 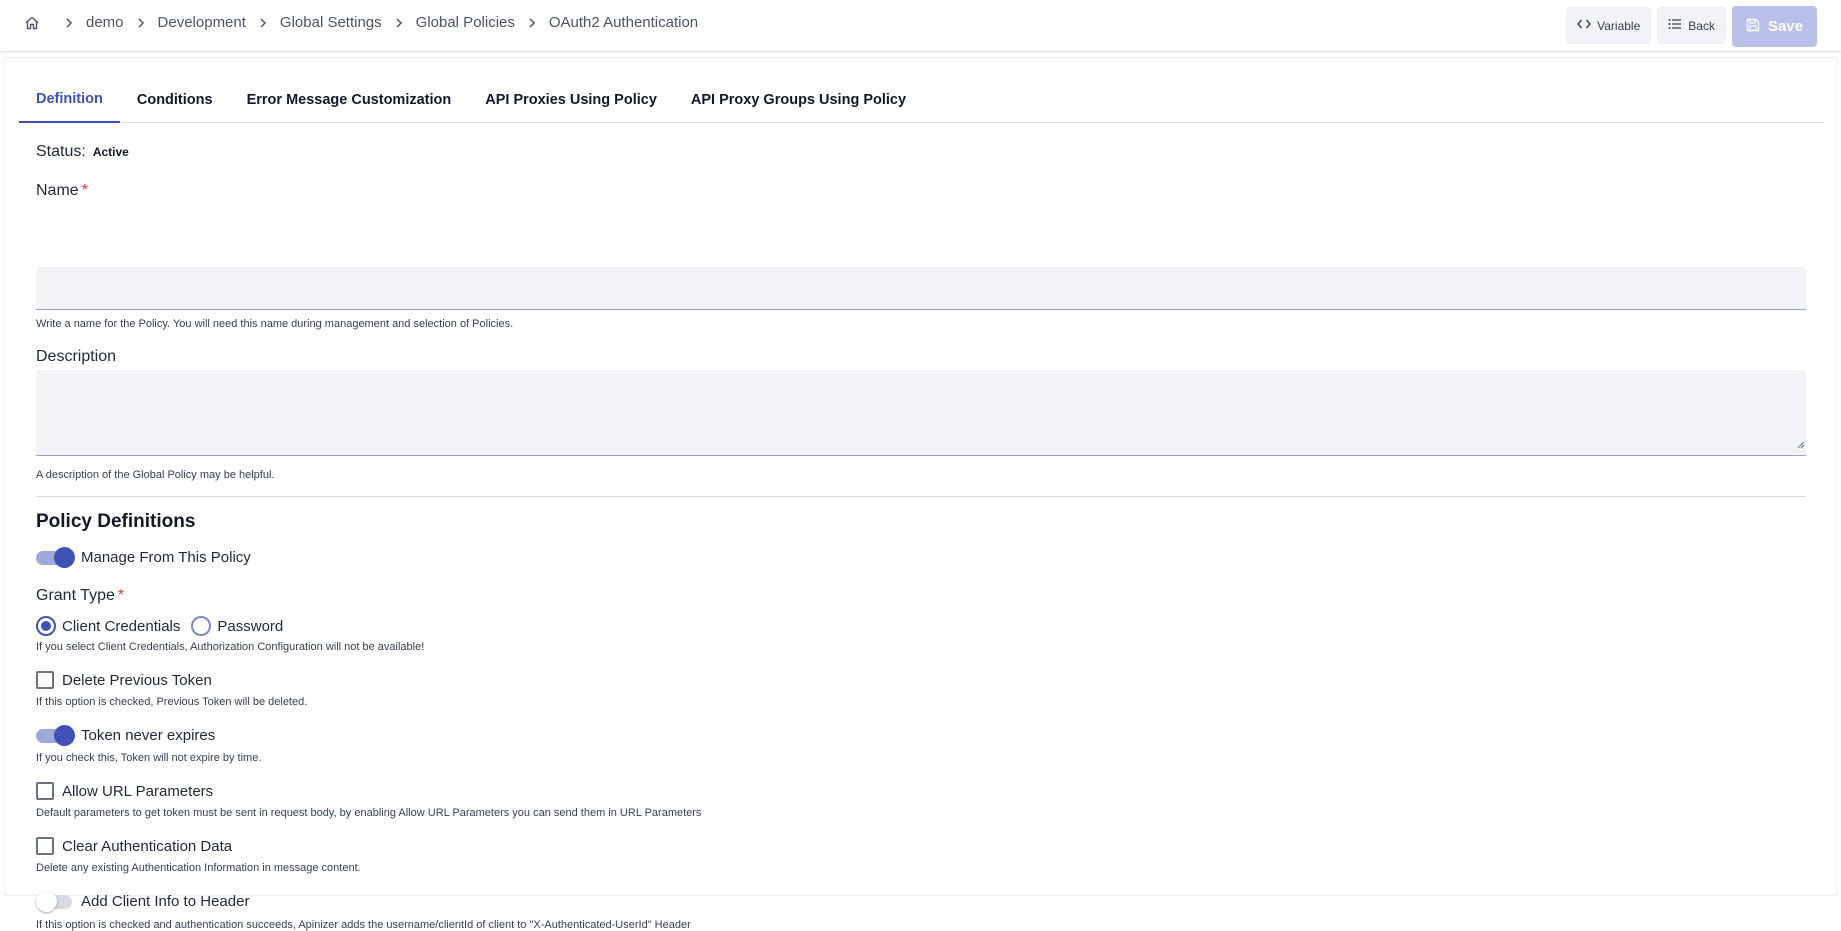 I want to click on description-textarea, so click(x=921, y=413).